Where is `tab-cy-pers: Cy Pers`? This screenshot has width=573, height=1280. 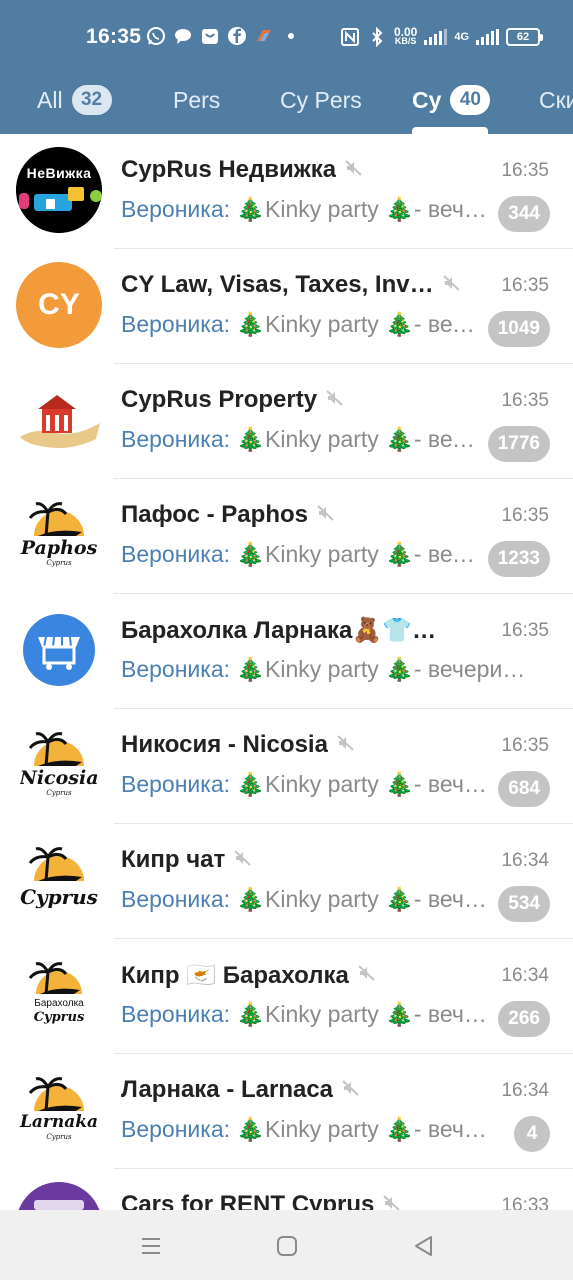
tab-cy-pers: Cy Pers is located at coordinates (321, 100).